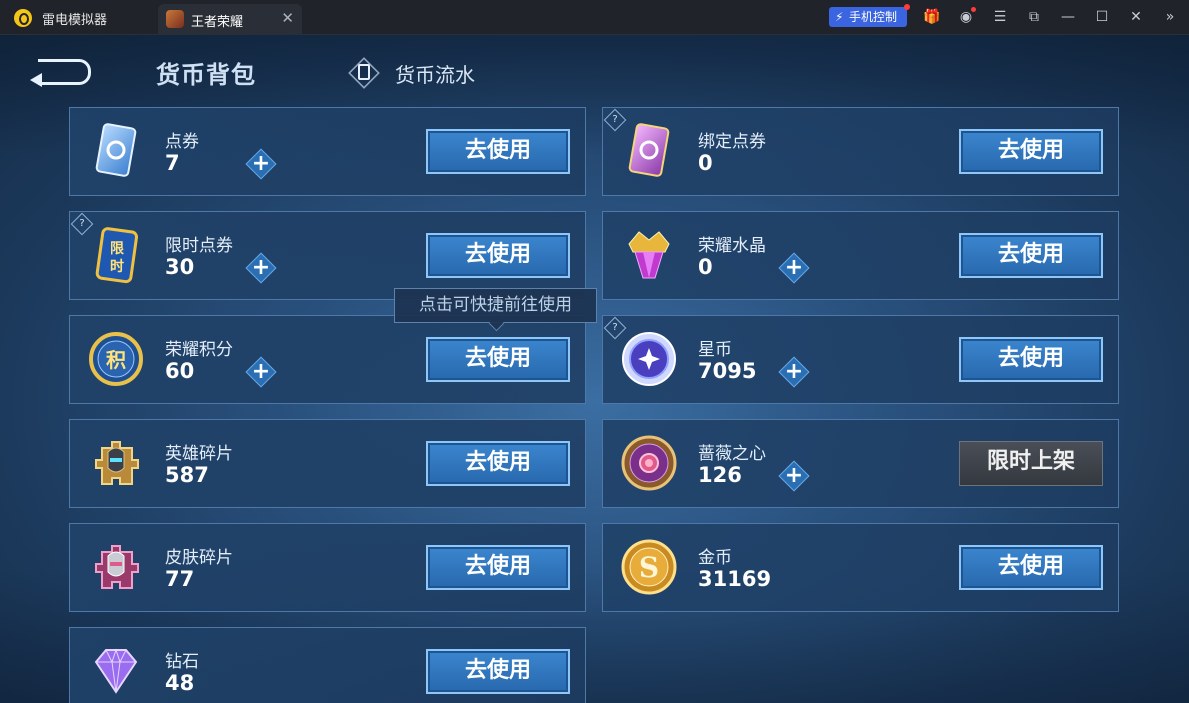  I want to click on currency-name: 钻石, so click(182, 662).